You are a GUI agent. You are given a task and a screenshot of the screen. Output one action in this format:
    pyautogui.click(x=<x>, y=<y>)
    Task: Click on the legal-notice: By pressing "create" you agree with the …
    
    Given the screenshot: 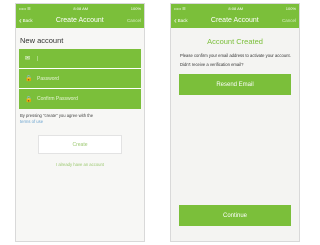 What is the action you would take?
    pyautogui.click(x=80, y=119)
    